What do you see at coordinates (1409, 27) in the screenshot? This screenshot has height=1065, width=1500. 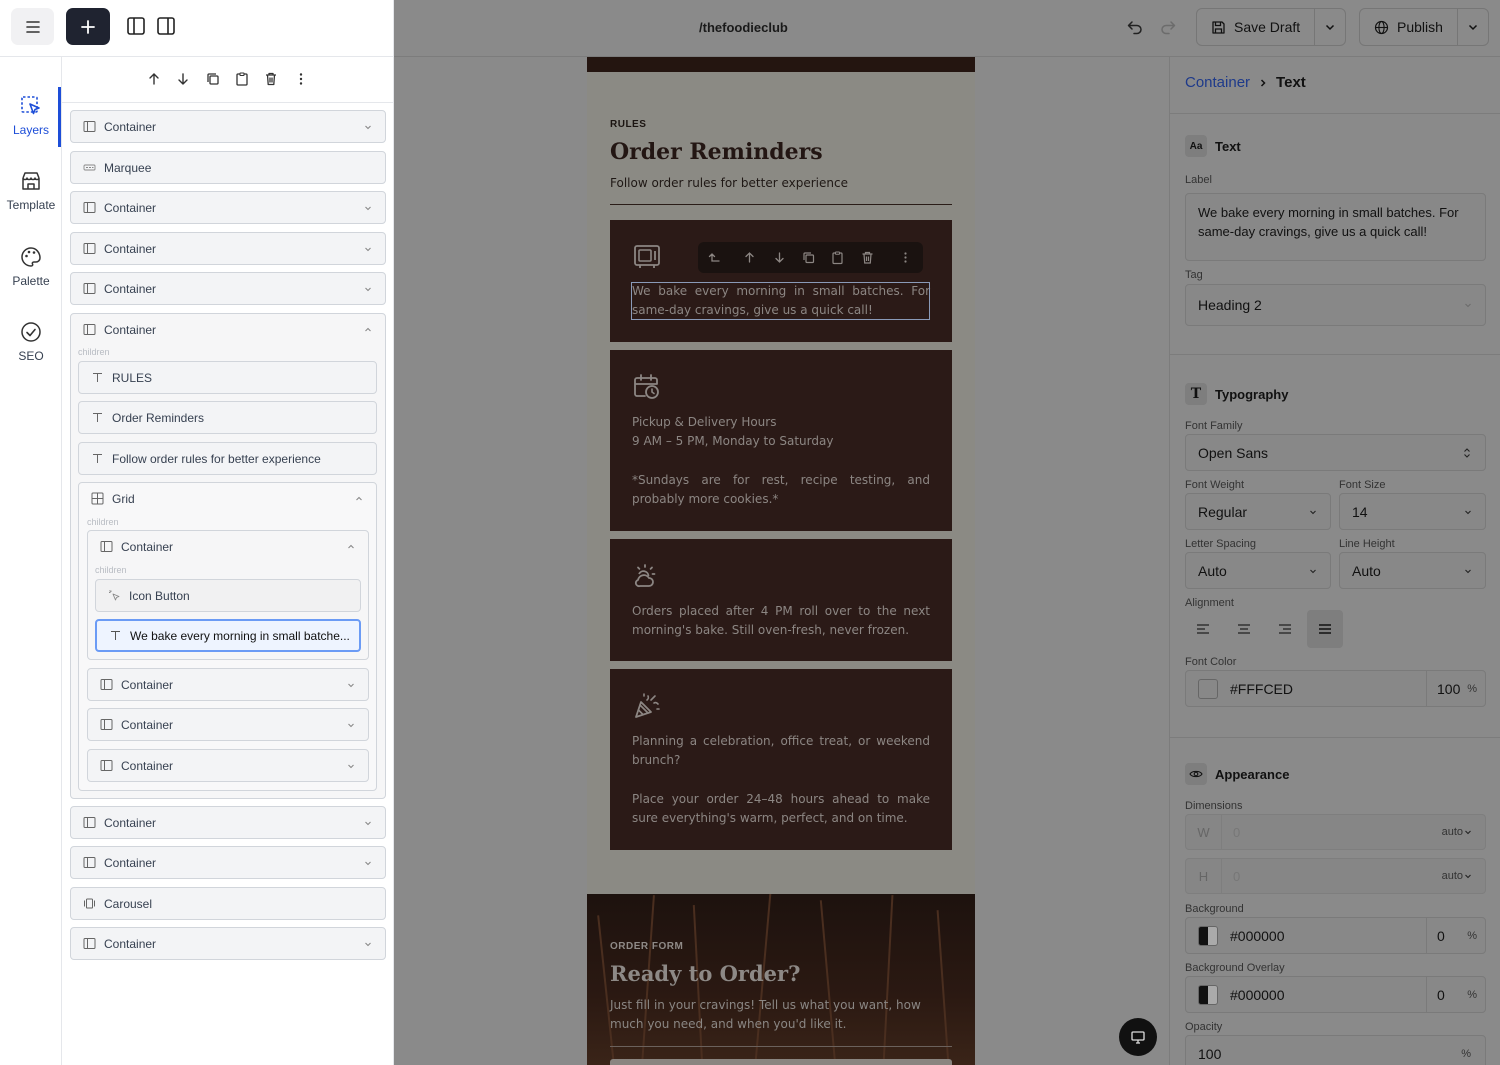 I see `publish-button: Publish` at bounding box center [1409, 27].